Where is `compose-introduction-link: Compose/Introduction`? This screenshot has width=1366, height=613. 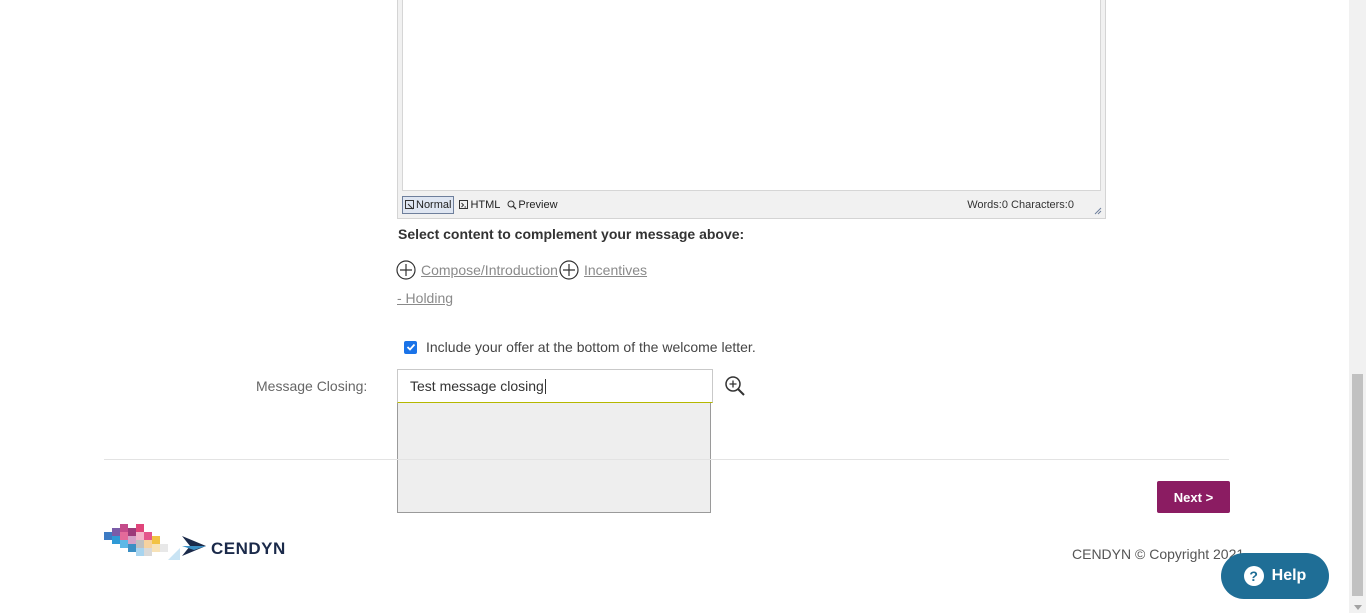 compose-introduction-link: Compose/Introduction is located at coordinates (477, 270).